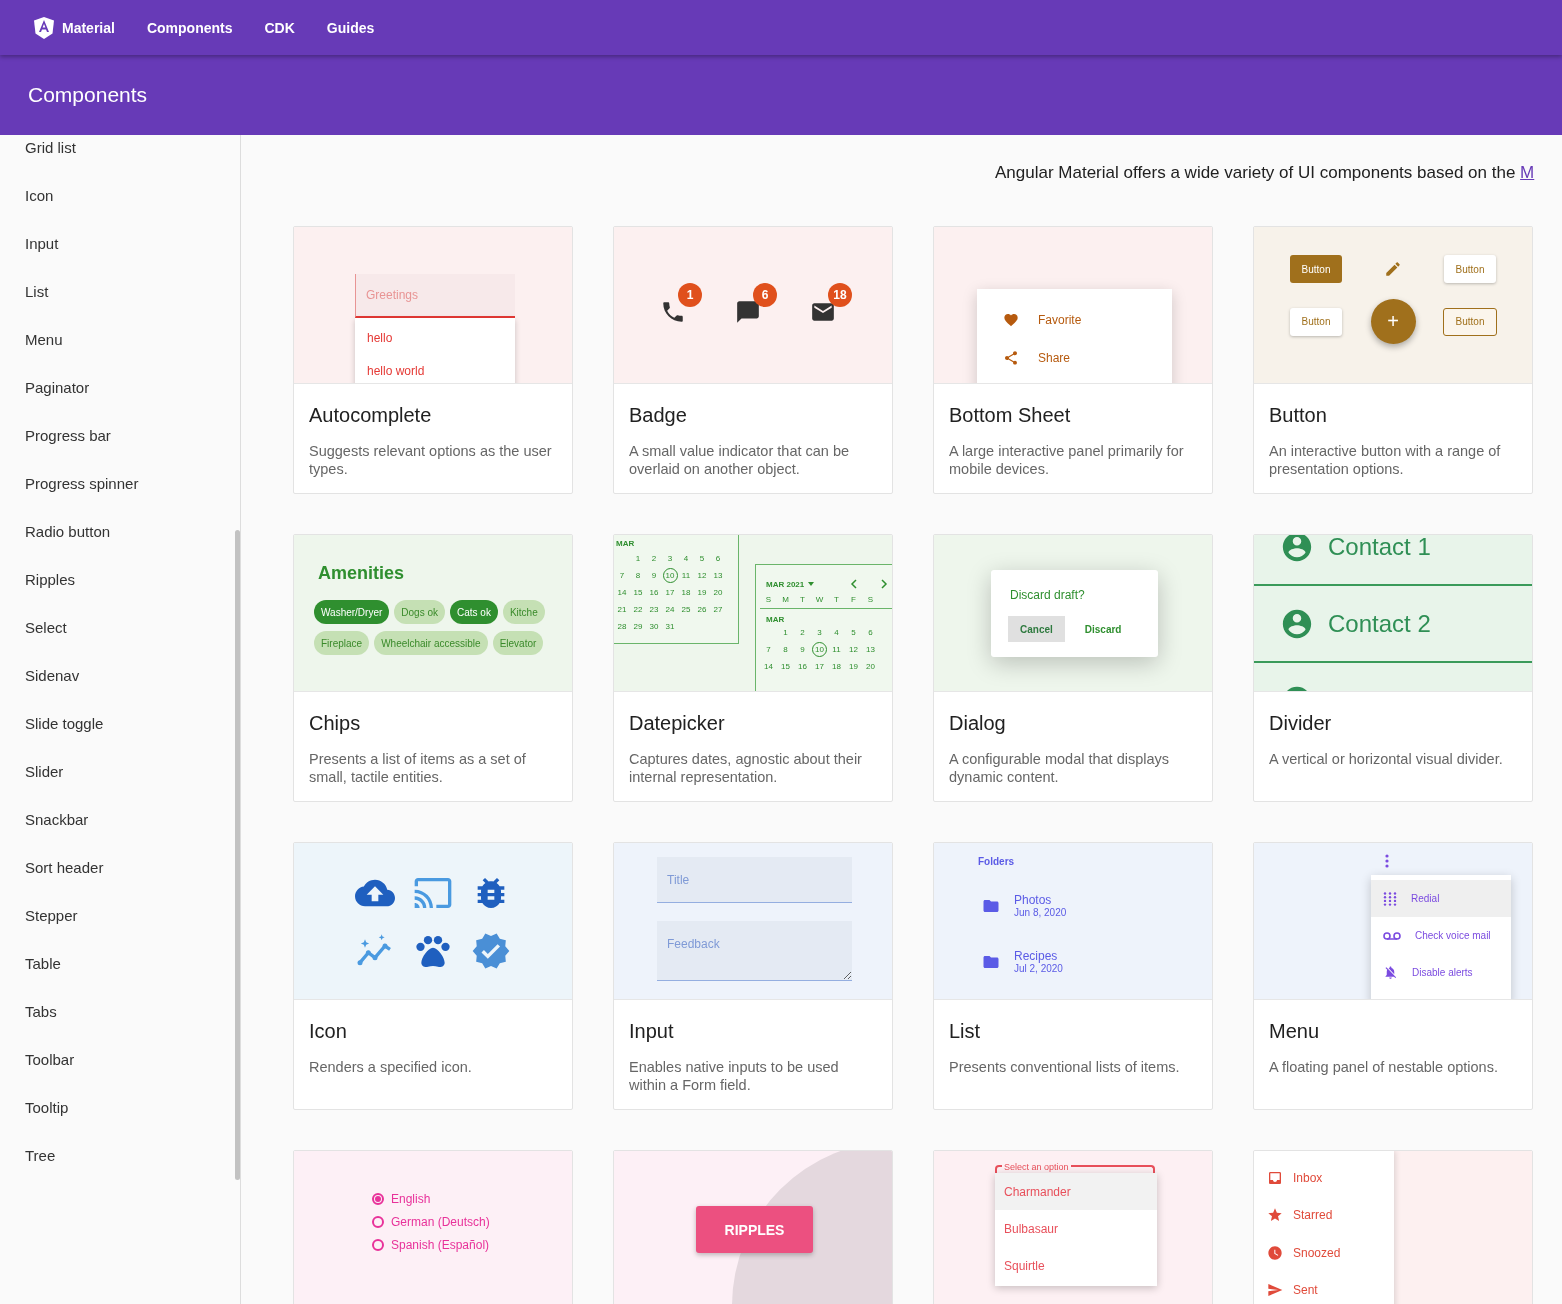  Describe the element at coordinates (1060, 320) in the screenshot. I see `sheet-item: Favorite` at that location.